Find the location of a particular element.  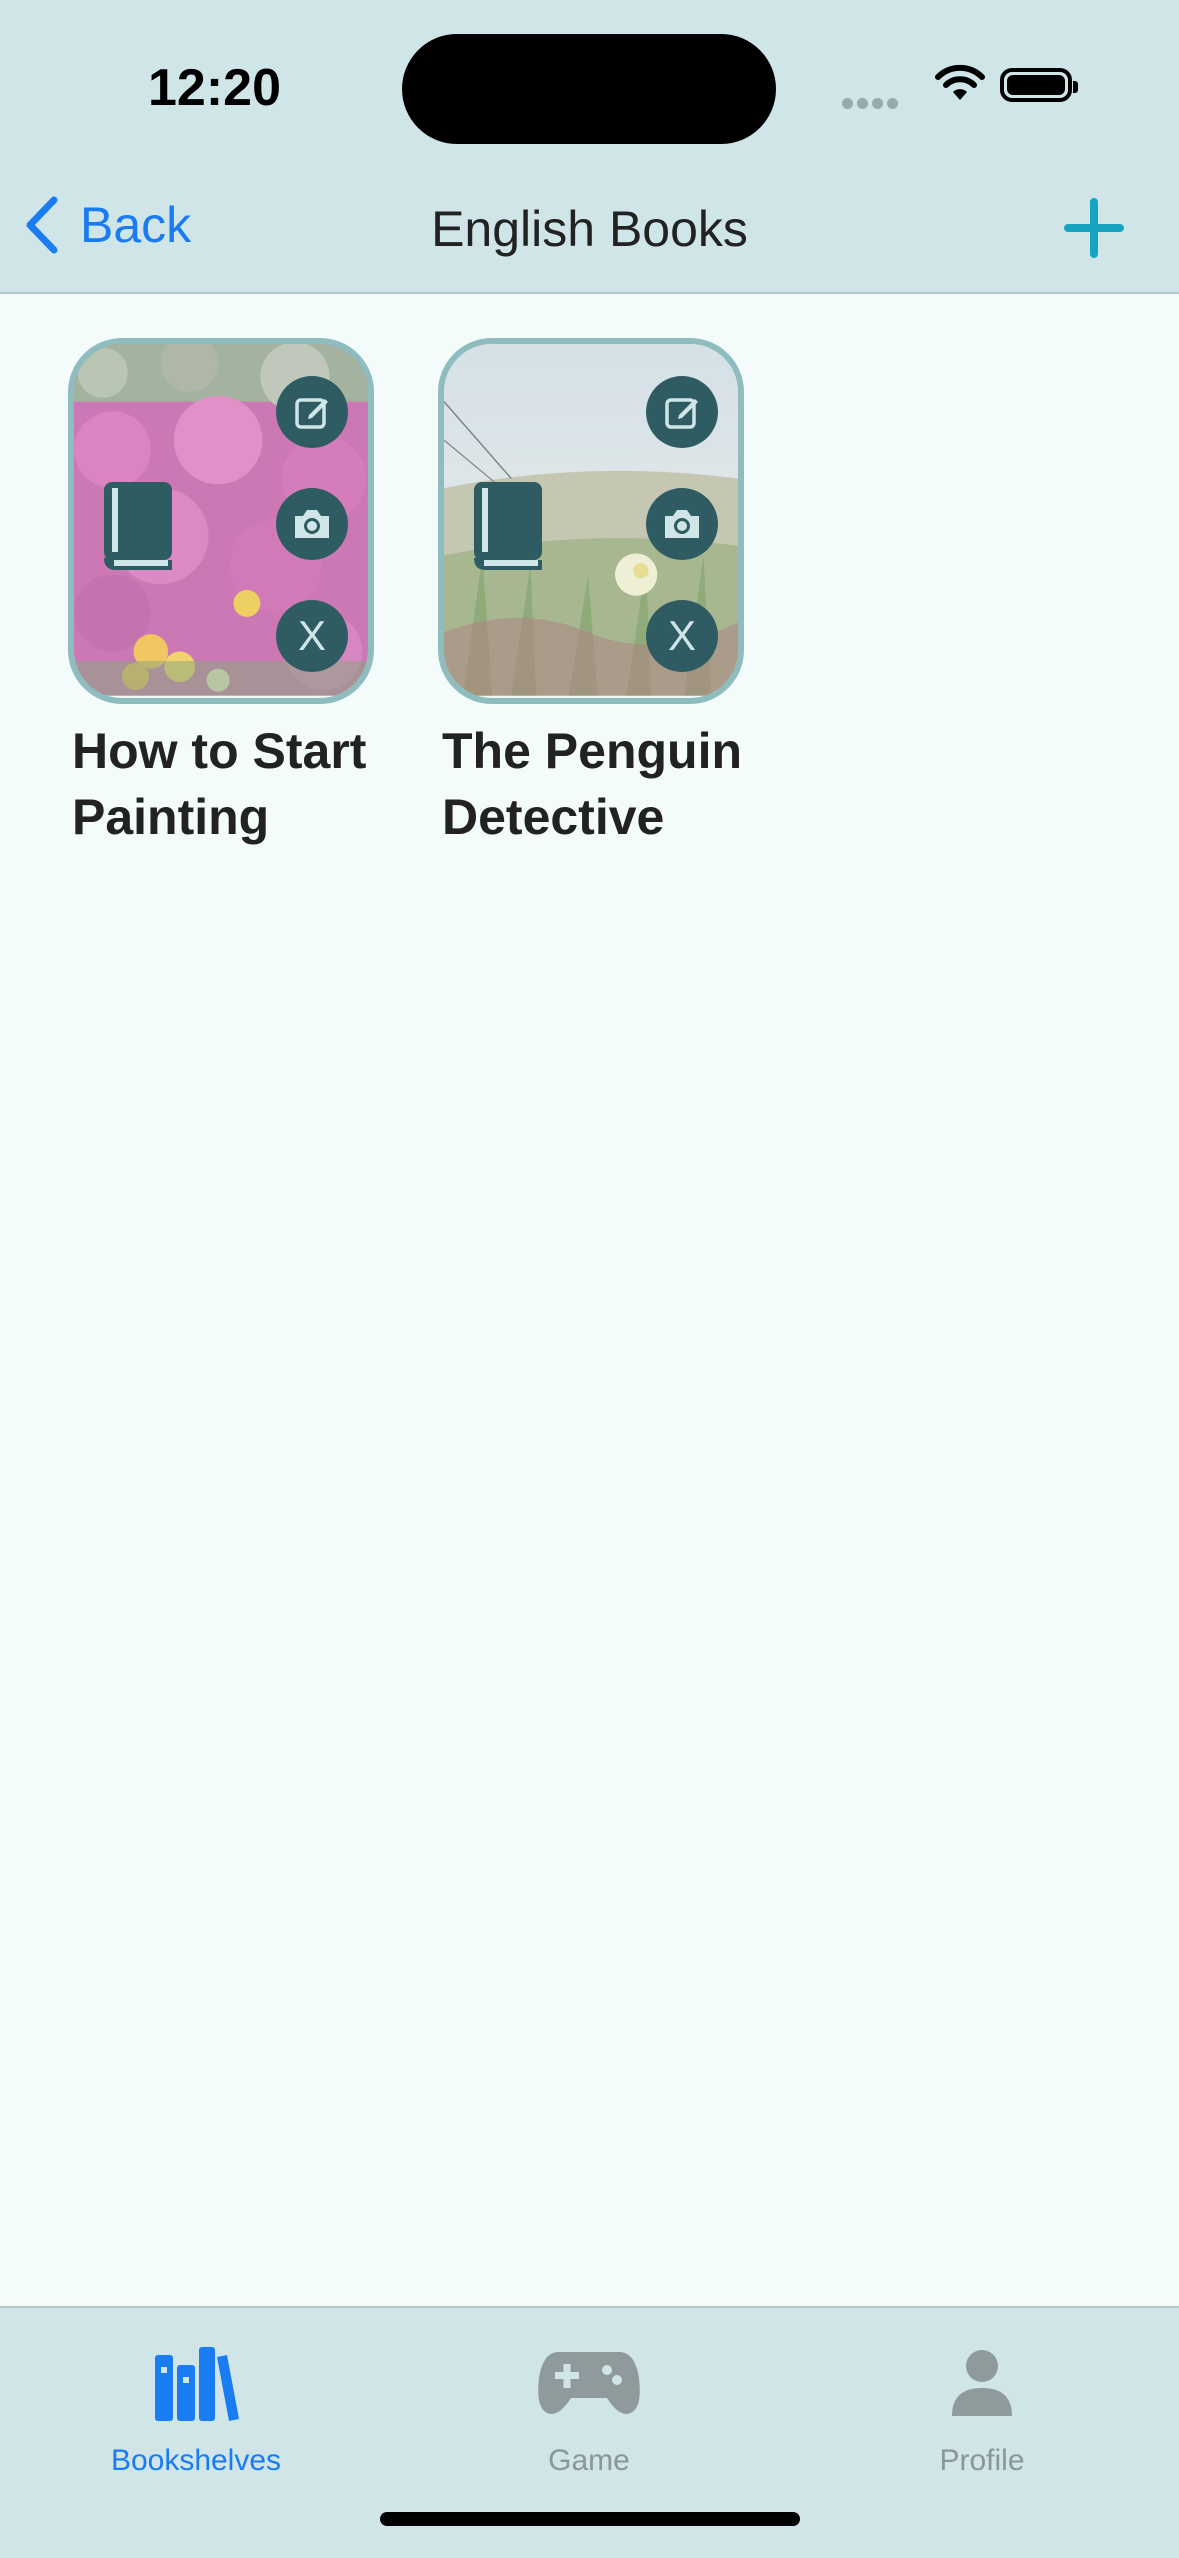

book-card: X How to Start Painting is located at coordinates (221, 594).